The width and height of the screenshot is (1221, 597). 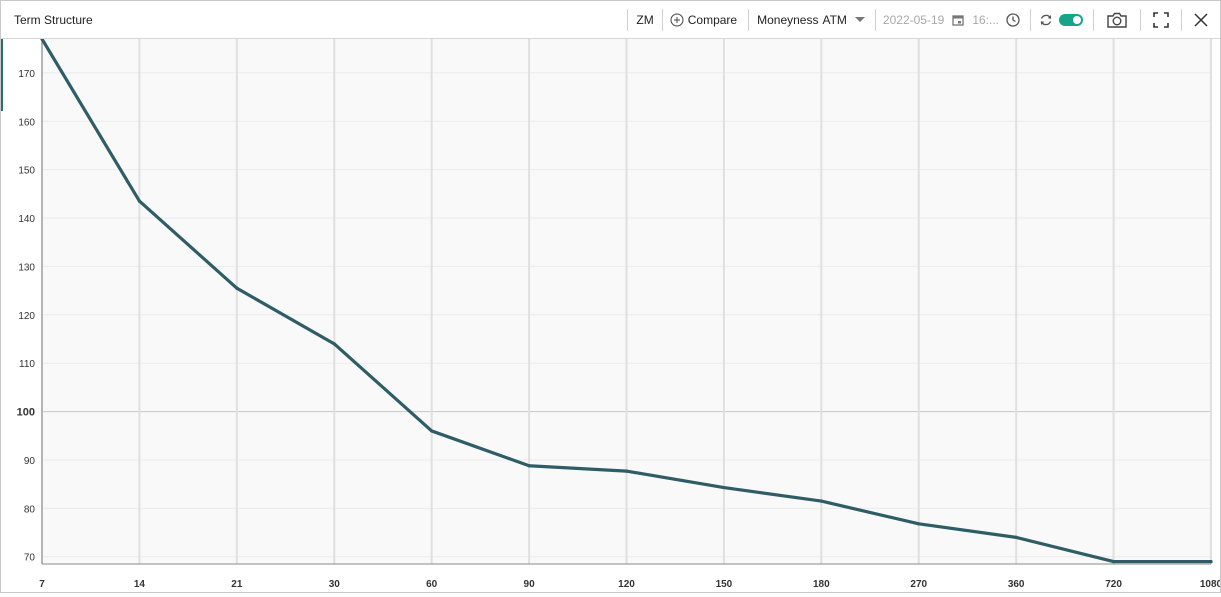 What do you see at coordinates (26, 267) in the screenshot?
I see `y-tick-label: 130` at bounding box center [26, 267].